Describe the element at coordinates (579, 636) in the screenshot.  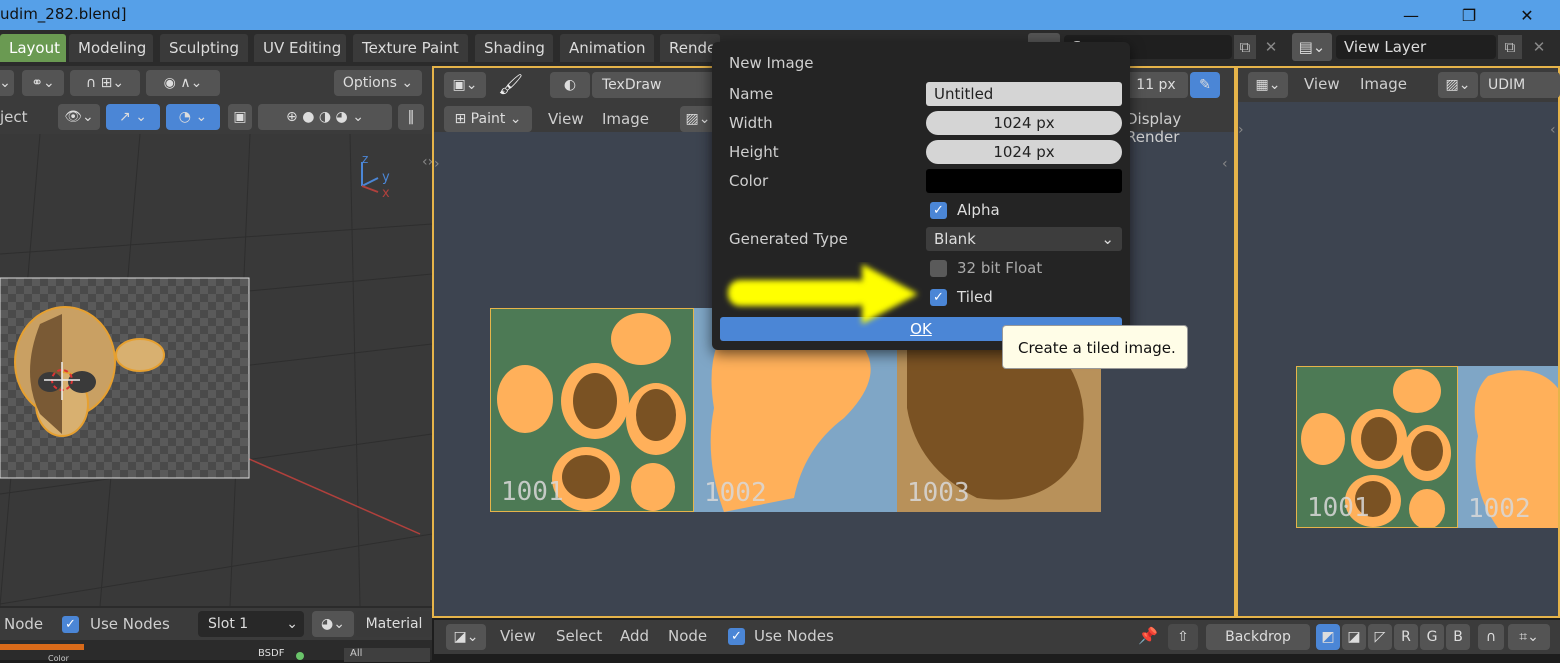
I see `node-menu-select: Select` at that location.